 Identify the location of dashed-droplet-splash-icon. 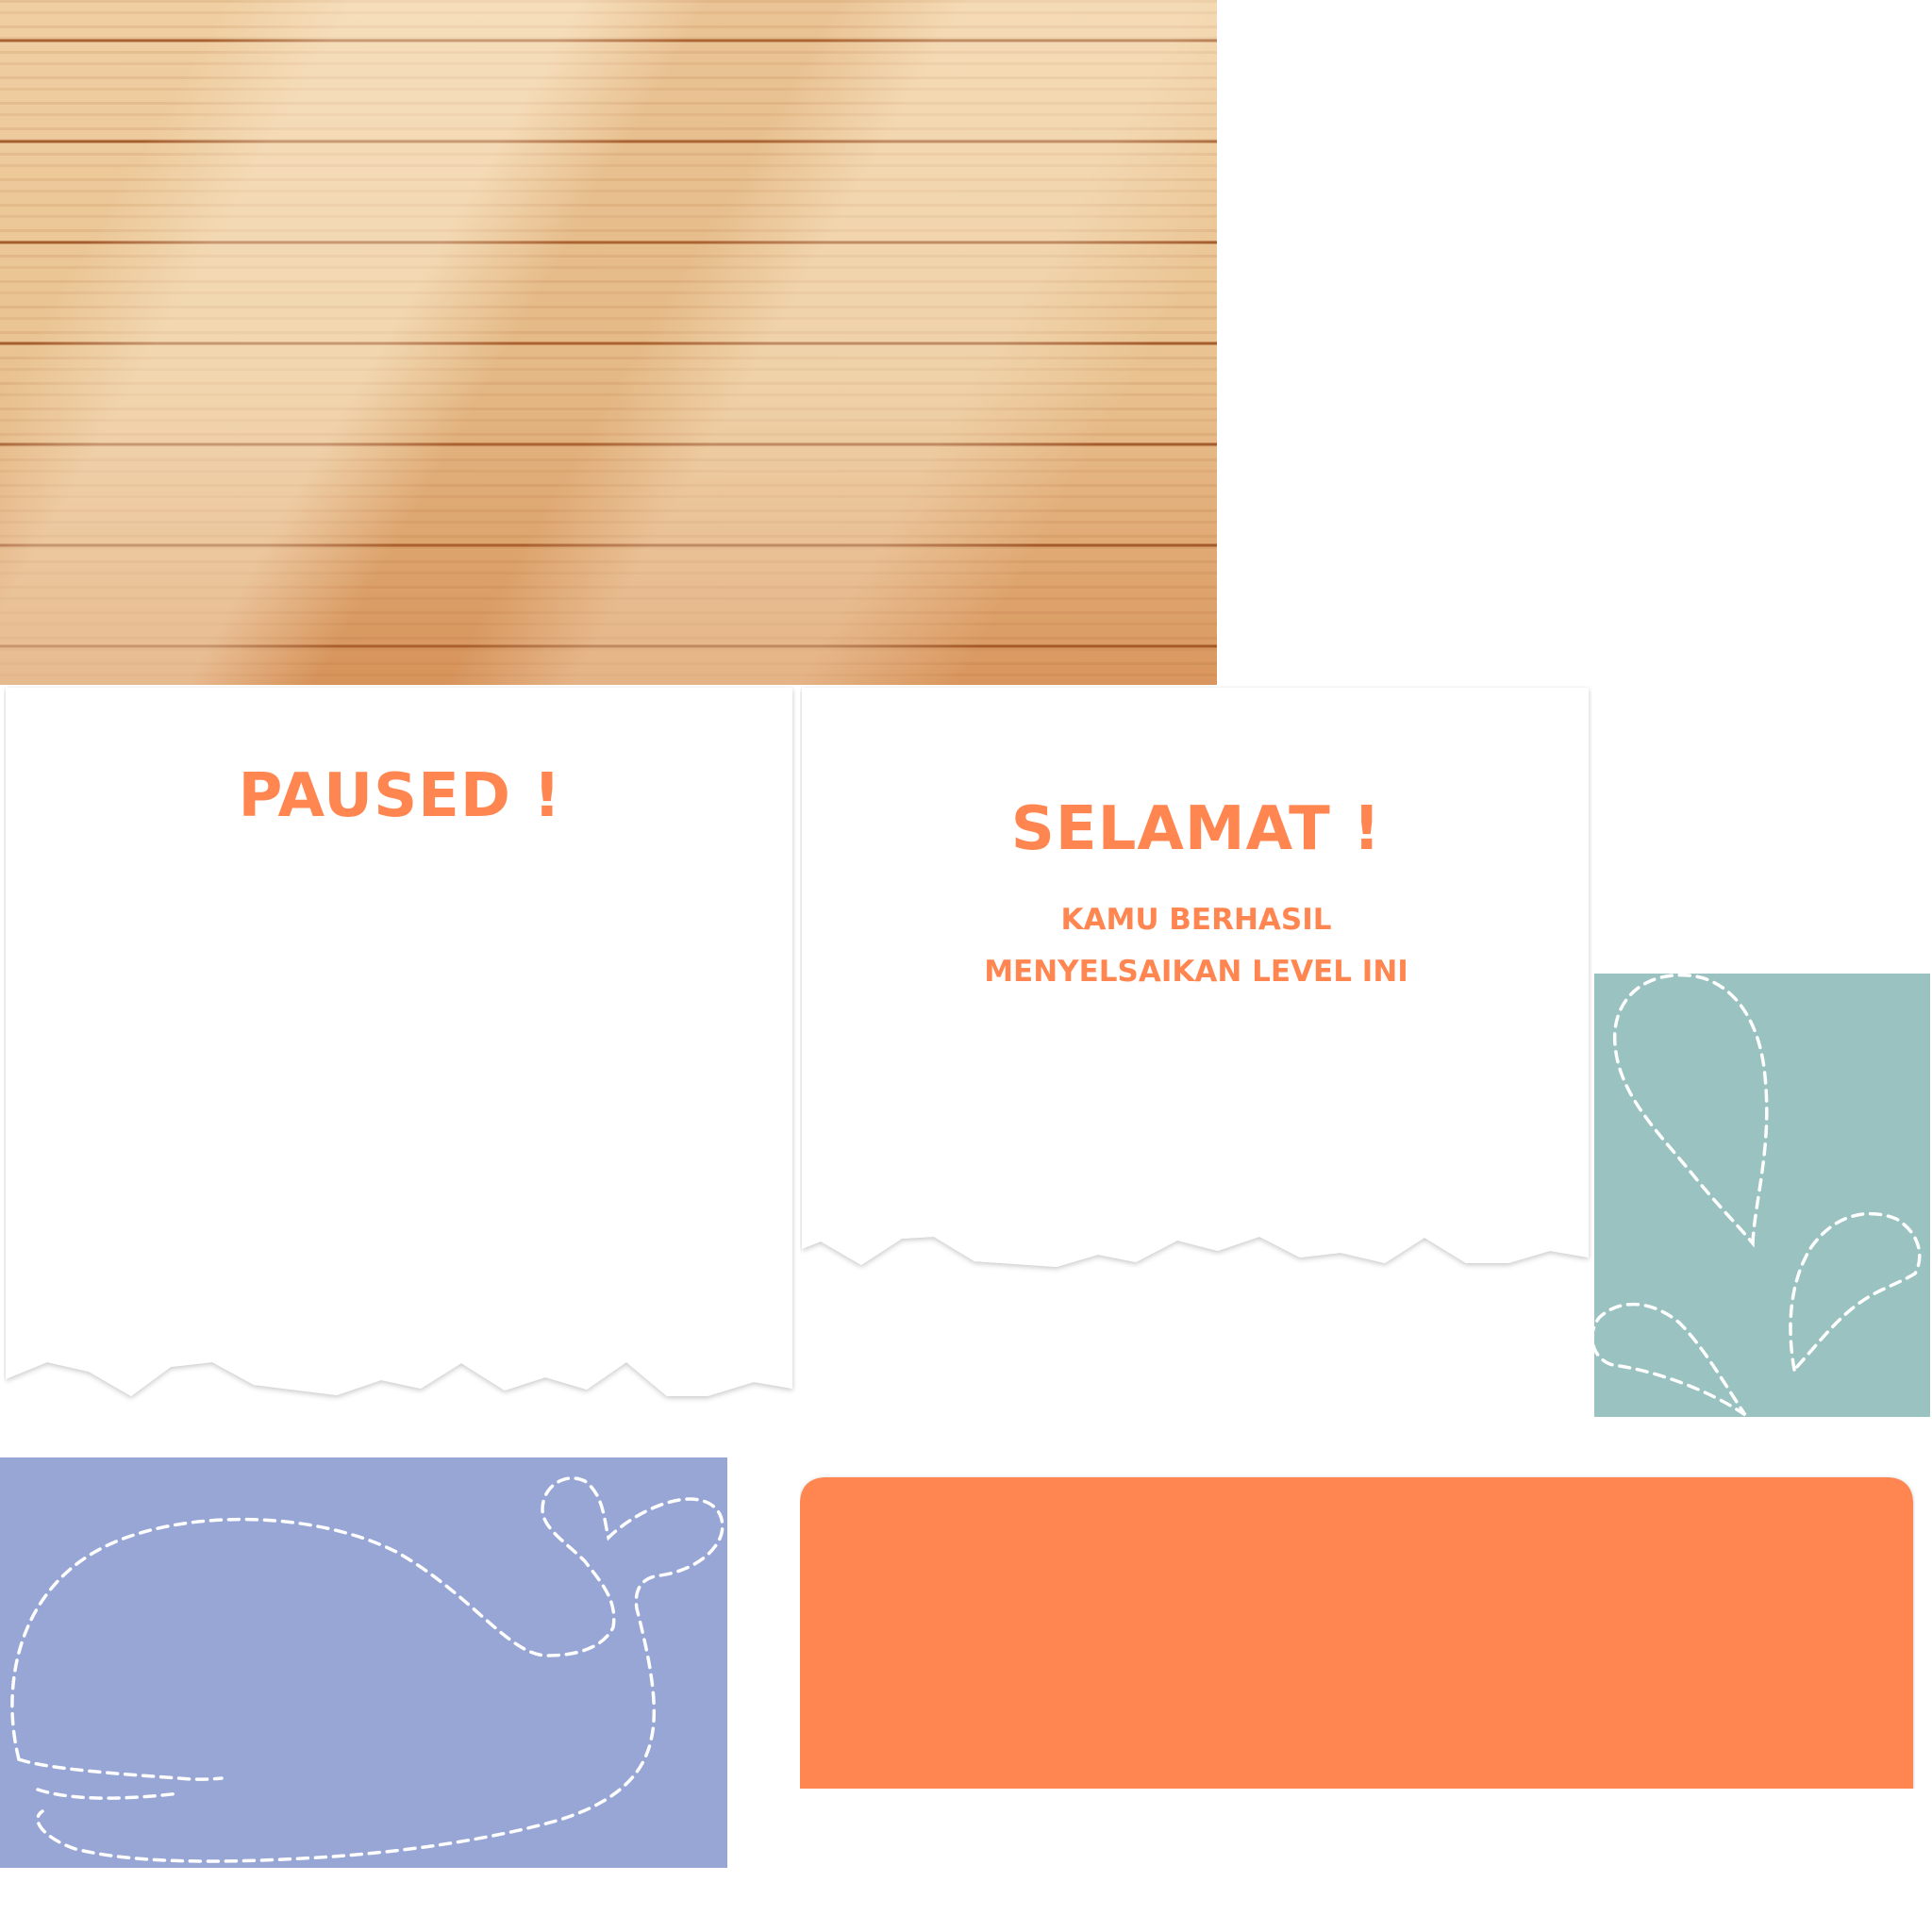
(1758, 1196).